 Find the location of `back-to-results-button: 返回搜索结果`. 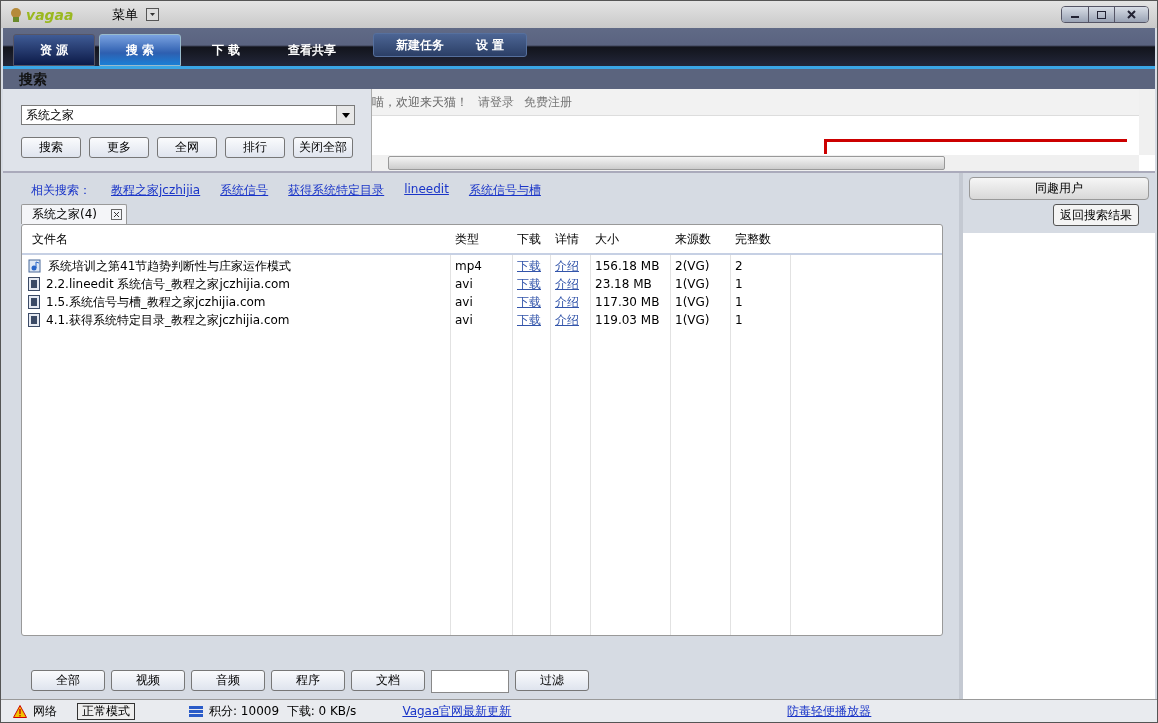

back-to-results-button: 返回搜索结果 is located at coordinates (1096, 215).